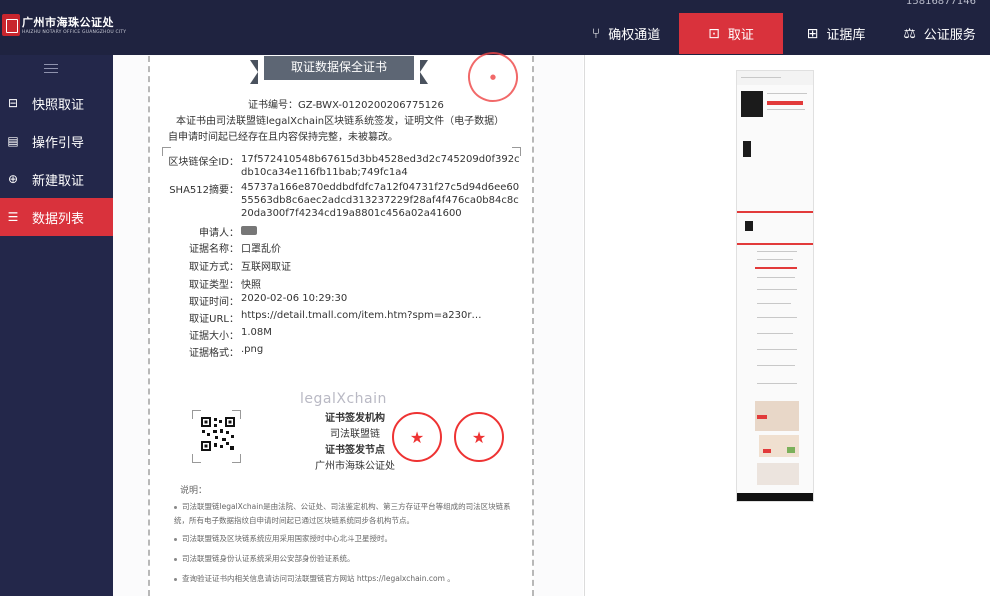 The height and width of the screenshot is (596, 990). What do you see at coordinates (261, 249) in the screenshot?
I see `evidence-name-value: 口罩乱价` at bounding box center [261, 249].